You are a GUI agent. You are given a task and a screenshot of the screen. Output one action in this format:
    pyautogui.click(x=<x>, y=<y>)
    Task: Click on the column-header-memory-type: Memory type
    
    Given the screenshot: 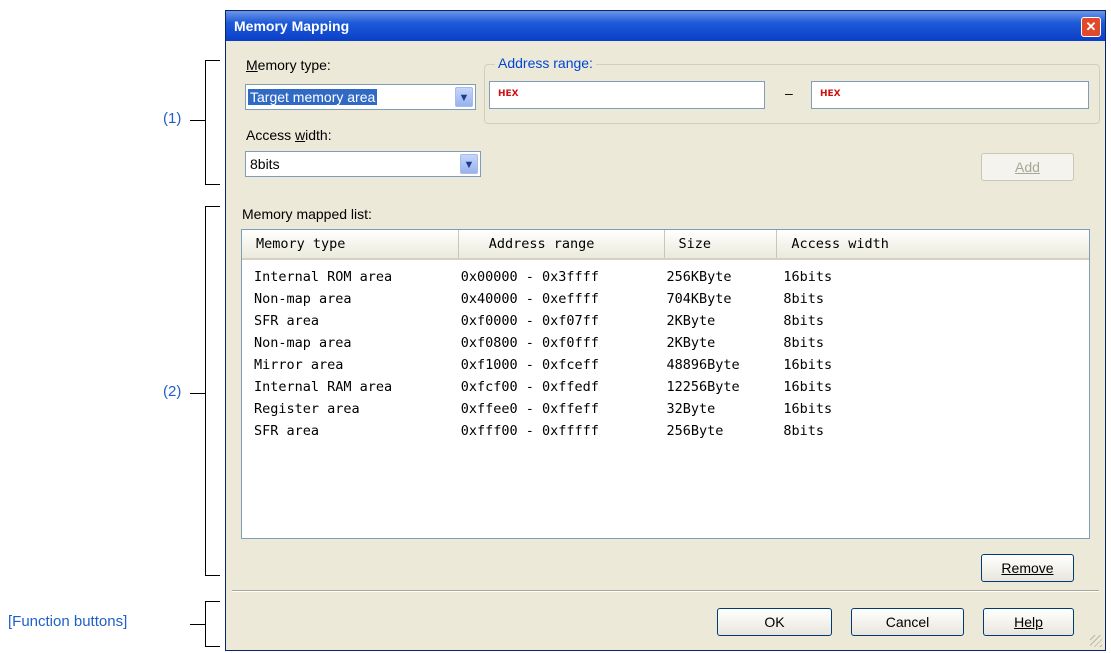 What is the action you would take?
    pyautogui.click(x=350, y=244)
    